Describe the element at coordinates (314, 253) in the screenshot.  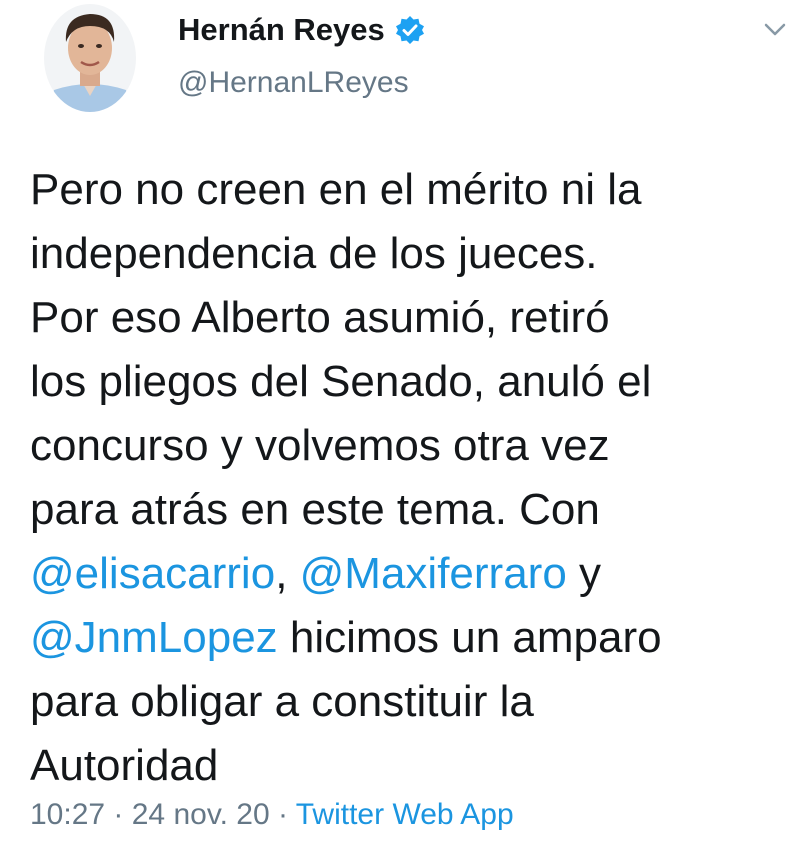
I see `tweet-line: independencia de los jueces.` at that location.